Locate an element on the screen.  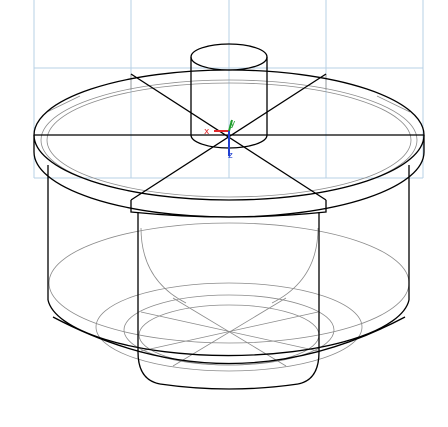
front-leg-edge is located at coordinates (308, 298).